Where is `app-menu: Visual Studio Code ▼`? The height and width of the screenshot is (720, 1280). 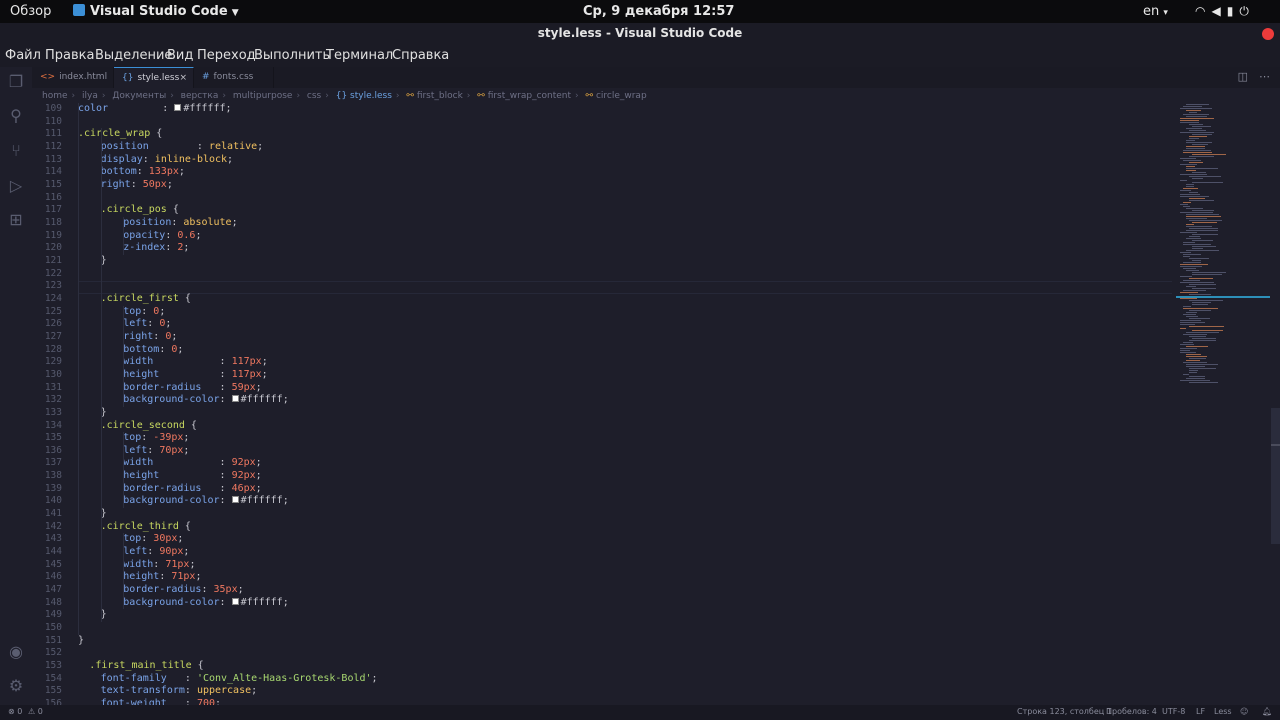 app-menu: Visual Studio Code ▼ is located at coordinates (156, 12).